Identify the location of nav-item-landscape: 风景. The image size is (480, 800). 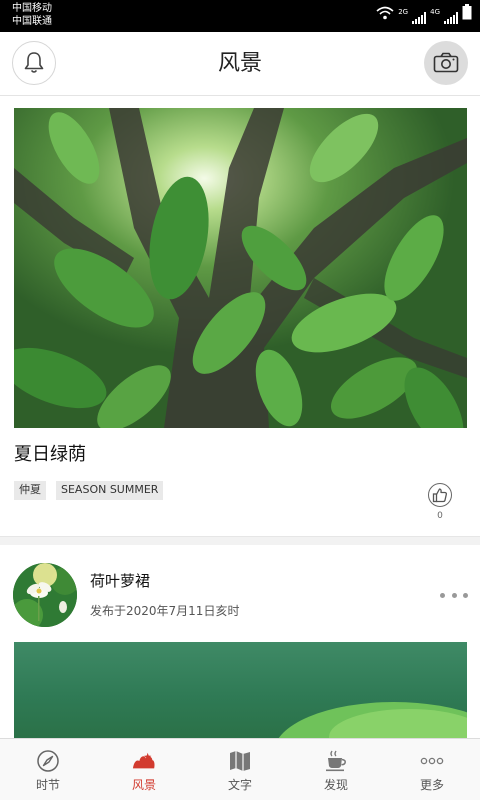
(144, 769).